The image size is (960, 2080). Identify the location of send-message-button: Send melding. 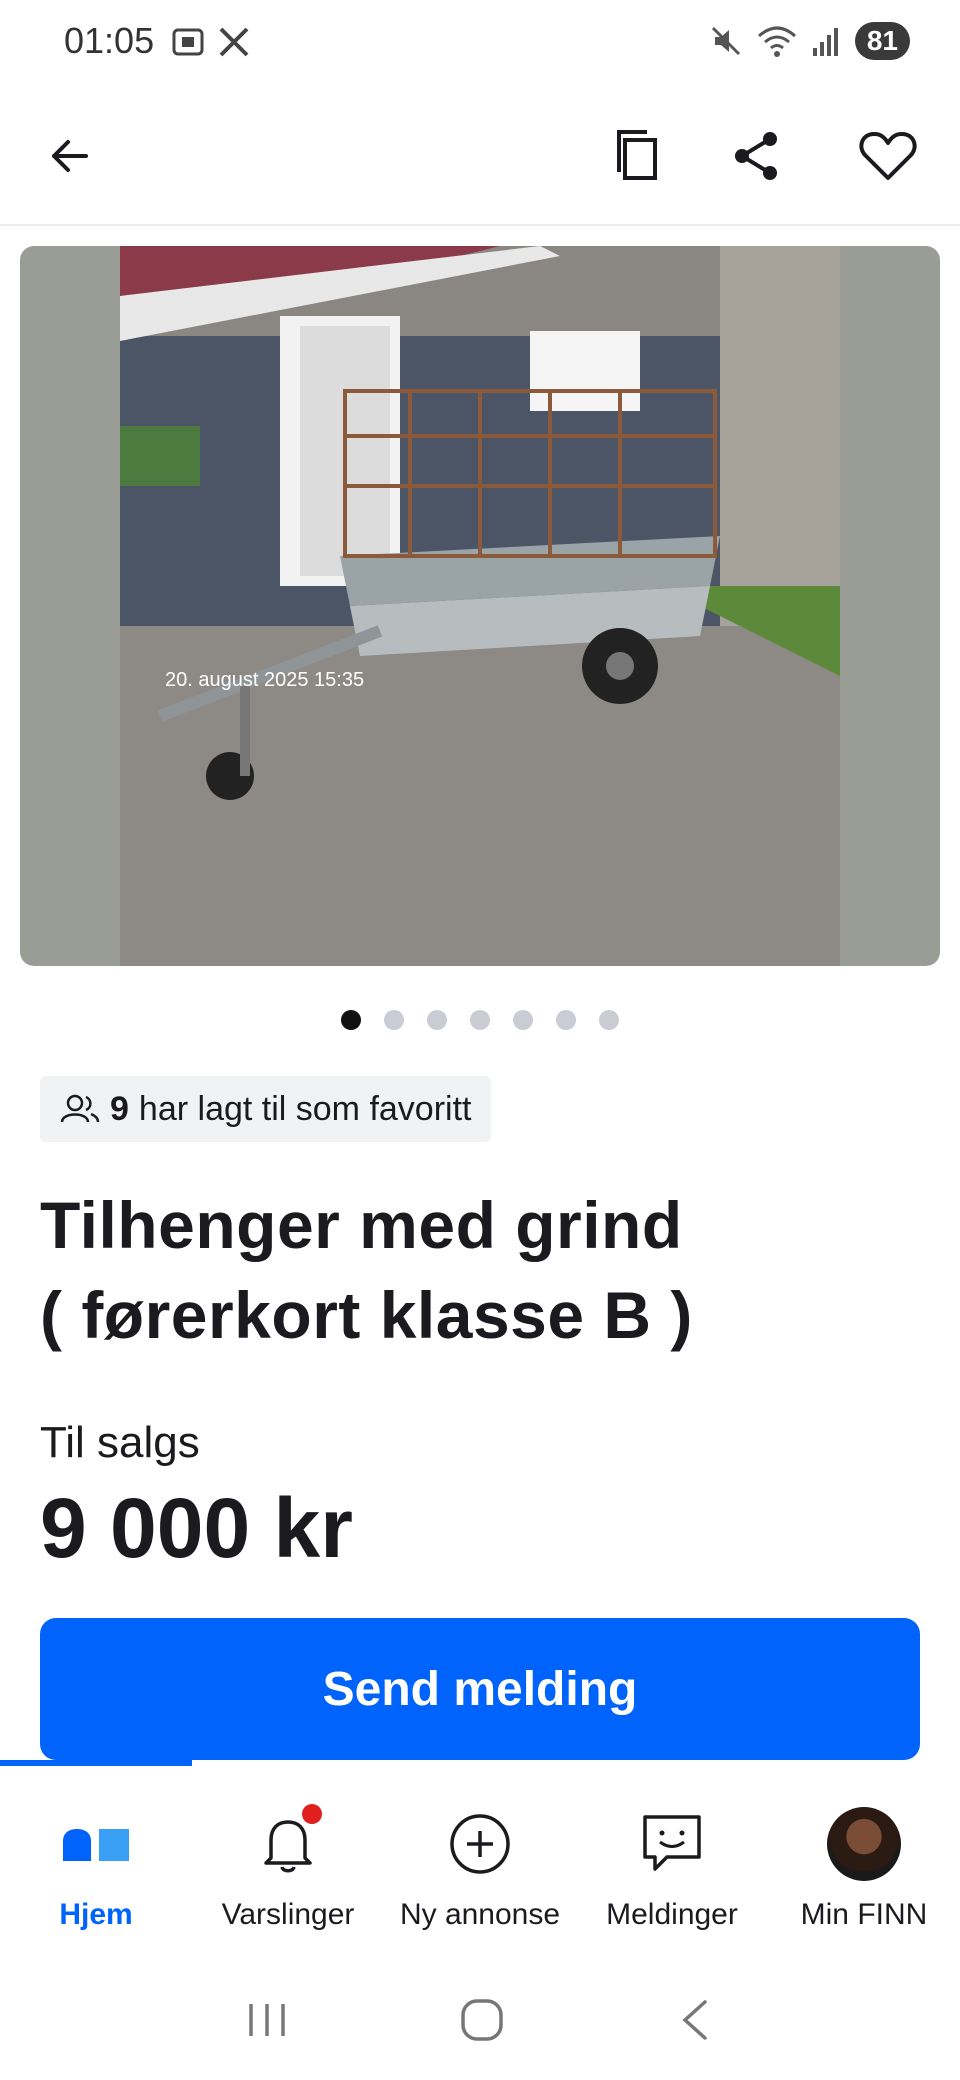
(480, 1689).